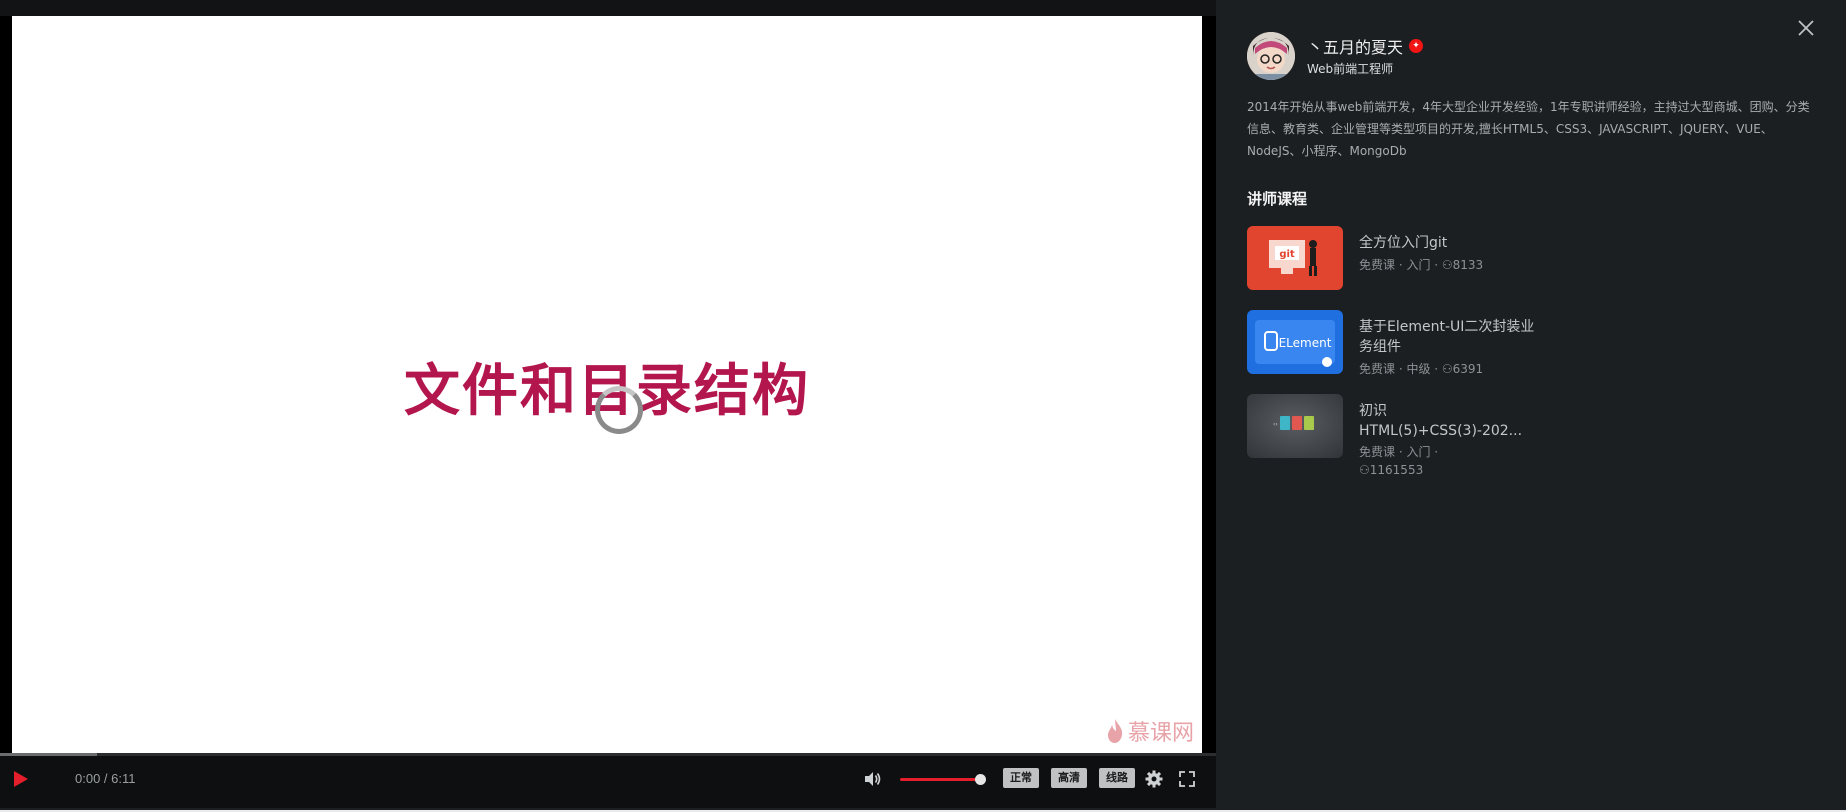  Describe the element at coordinates (105, 778) in the screenshot. I see `time-display: 0:00 / 6:11` at that location.